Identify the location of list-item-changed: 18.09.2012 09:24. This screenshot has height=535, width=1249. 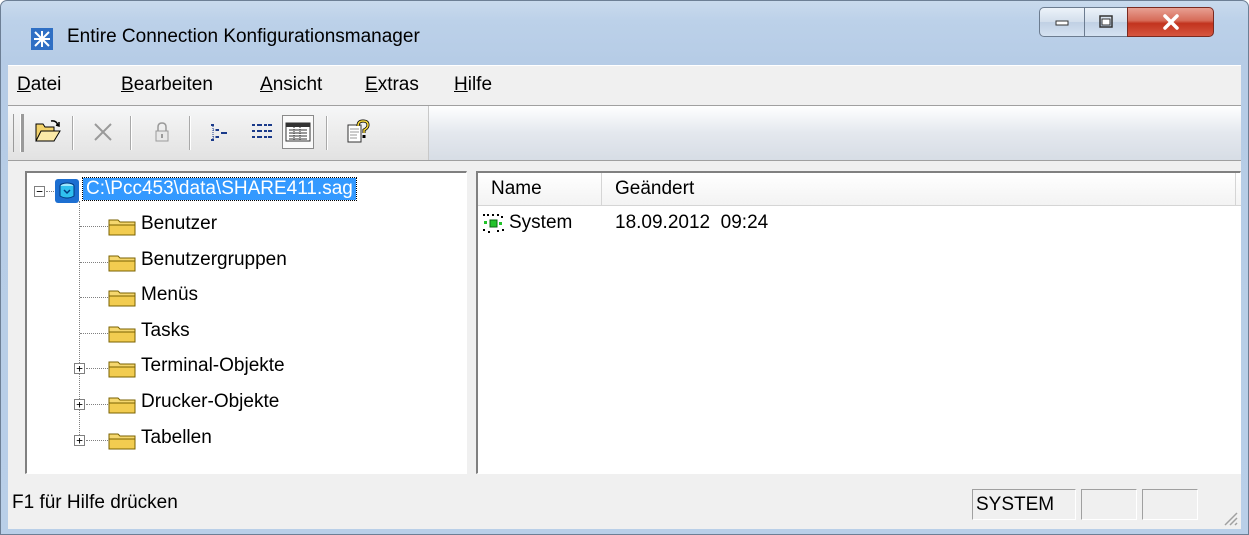
(692, 222).